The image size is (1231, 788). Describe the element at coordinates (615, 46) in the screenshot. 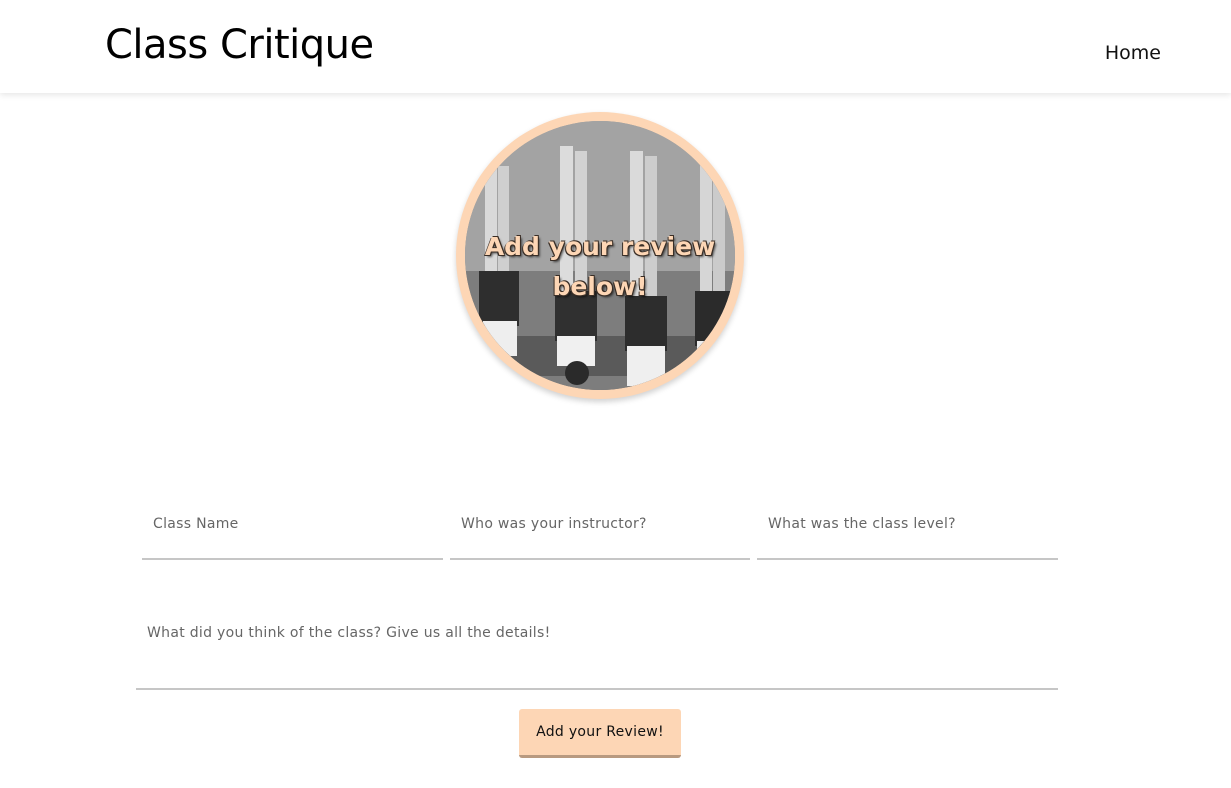

I see `navbar: Class Critique Home` at that location.